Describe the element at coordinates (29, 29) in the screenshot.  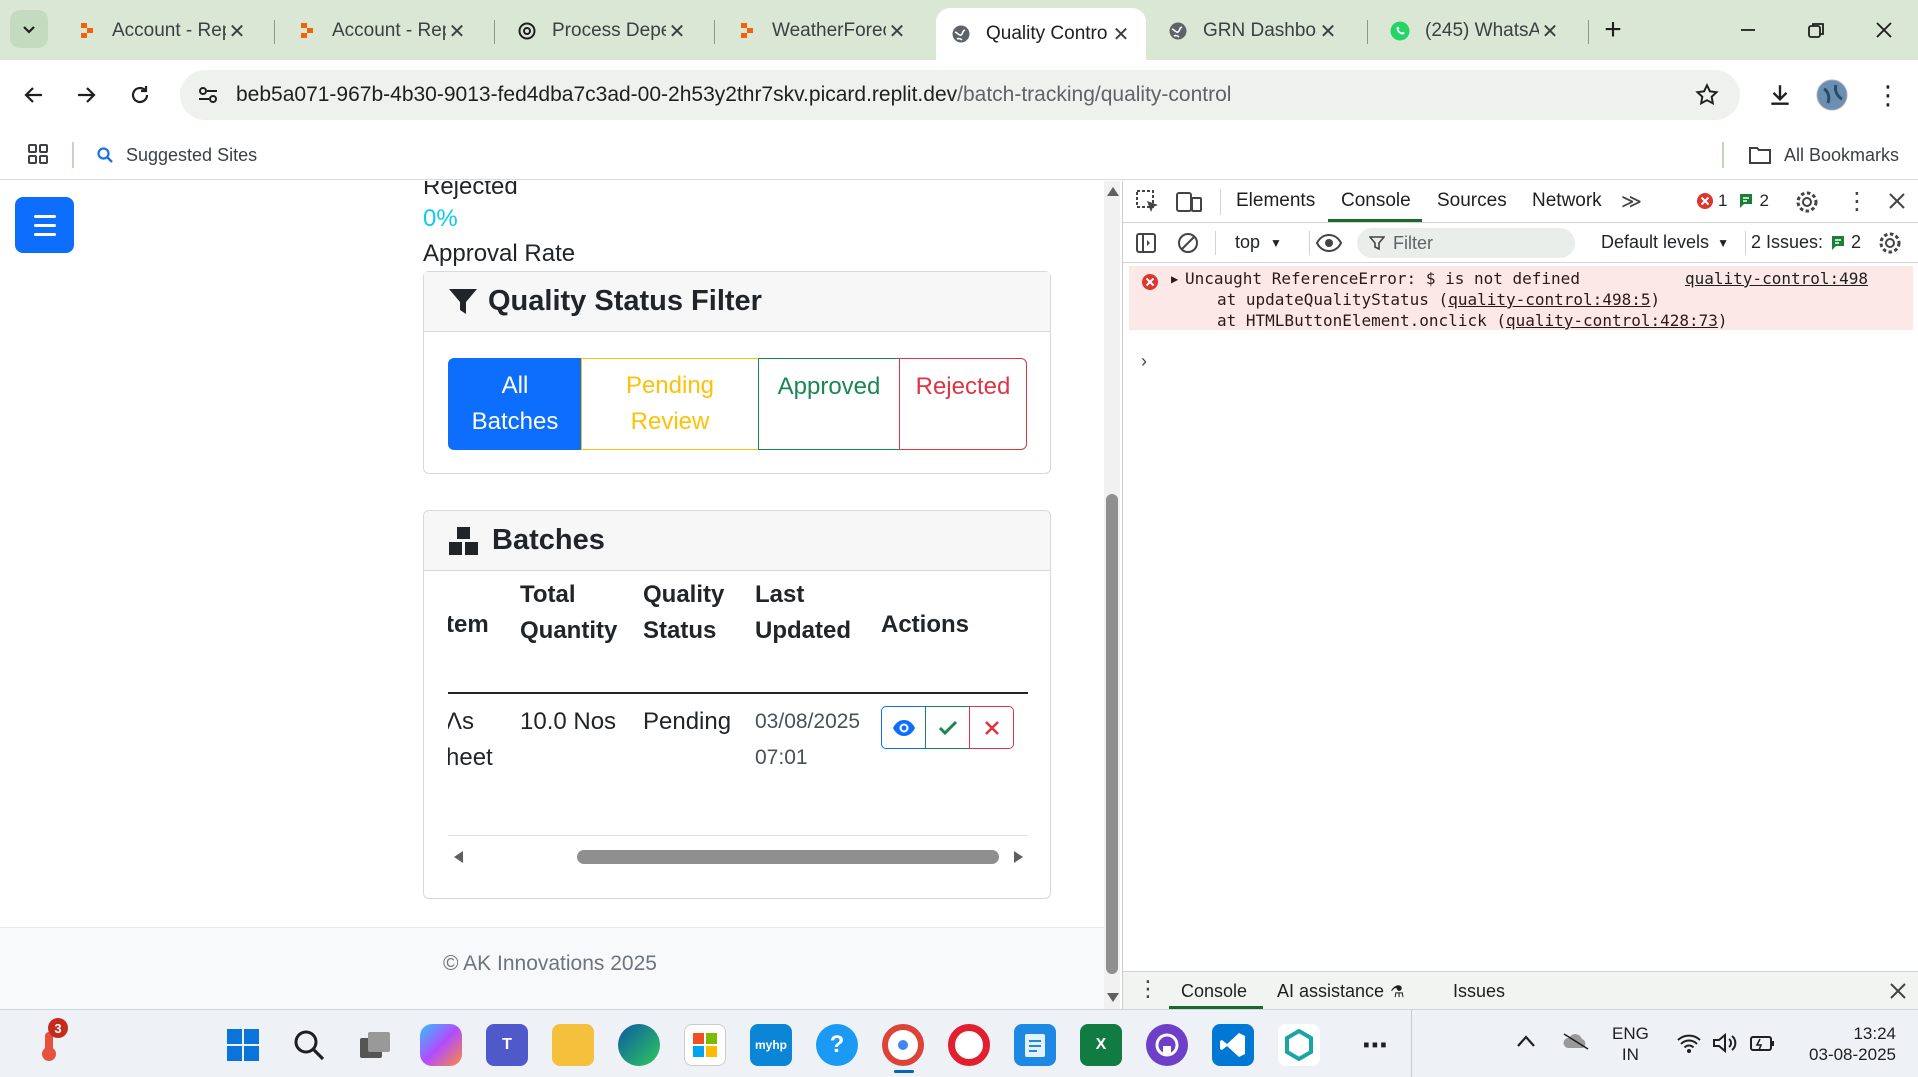
I see `tab-search-button` at that location.